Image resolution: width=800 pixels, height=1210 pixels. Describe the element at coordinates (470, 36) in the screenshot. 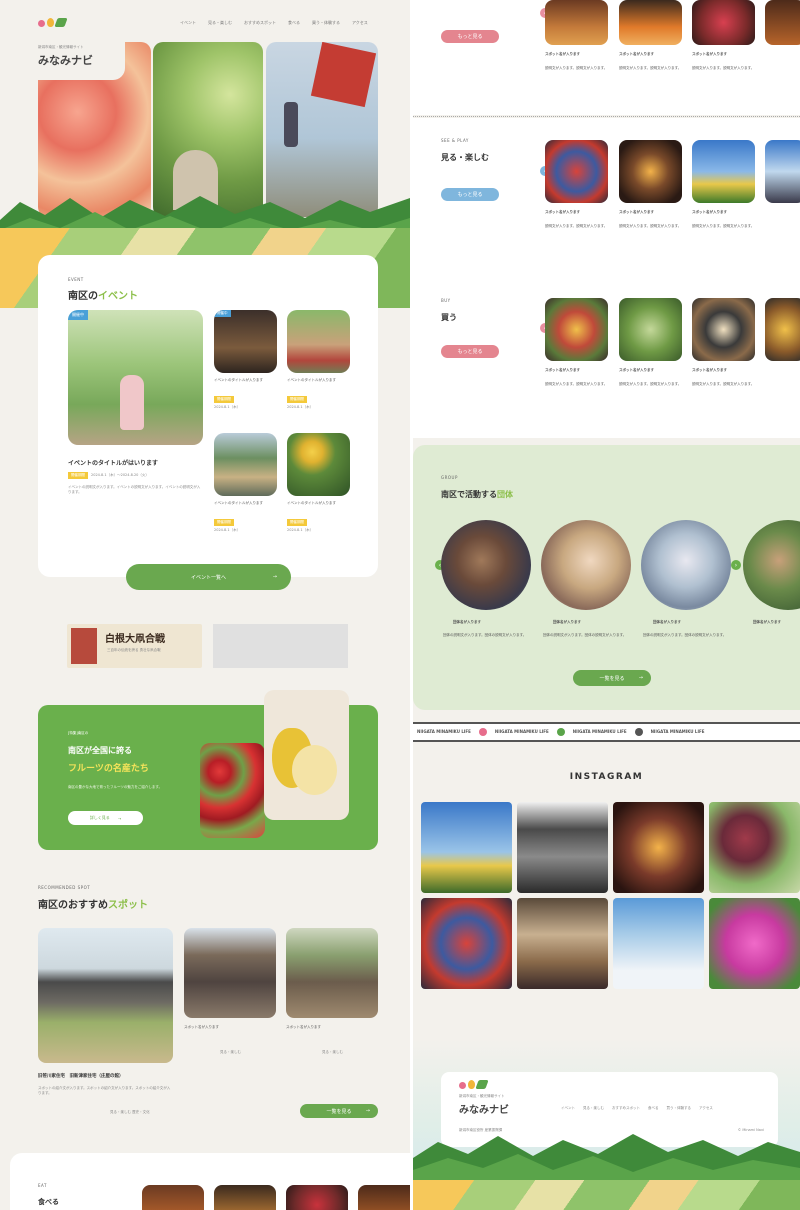

I see `eat-more-button: もっと見る` at that location.